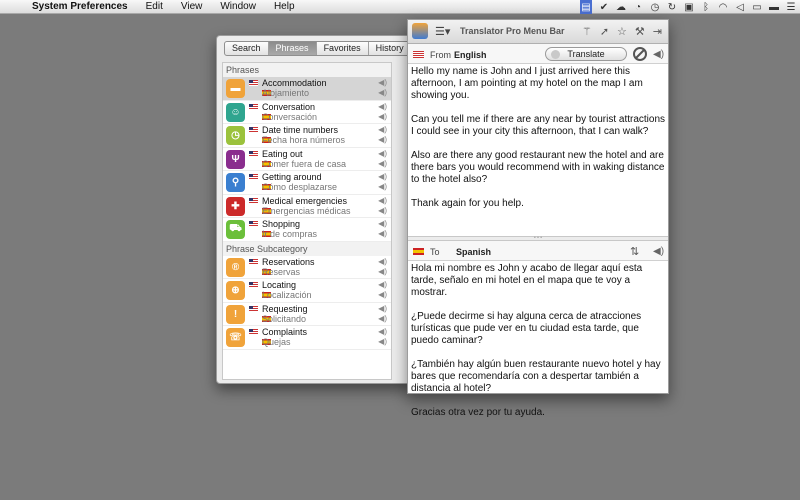  Describe the element at coordinates (604, 31) in the screenshot. I see `arrow-icon: ➚` at that location.